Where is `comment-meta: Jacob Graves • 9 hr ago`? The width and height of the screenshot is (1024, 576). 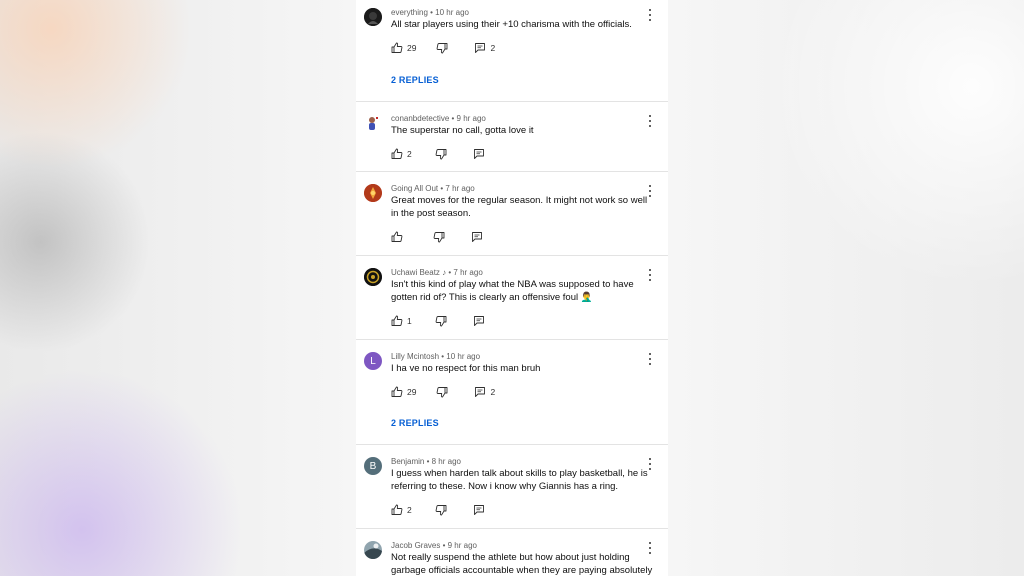 comment-meta: Jacob Graves • 9 hr ago is located at coordinates (434, 545).